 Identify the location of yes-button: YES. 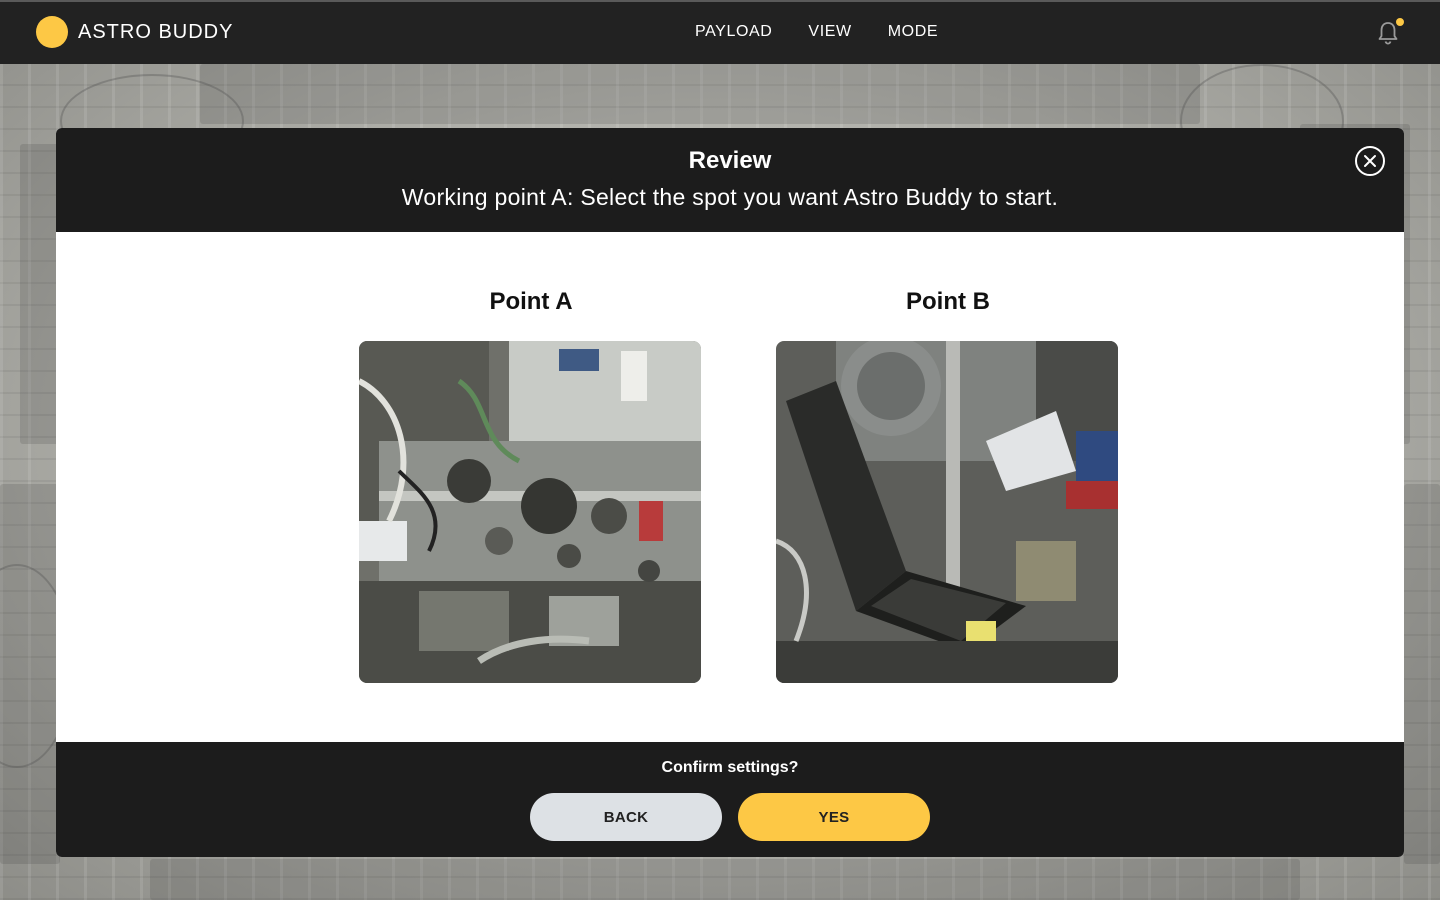
(834, 817).